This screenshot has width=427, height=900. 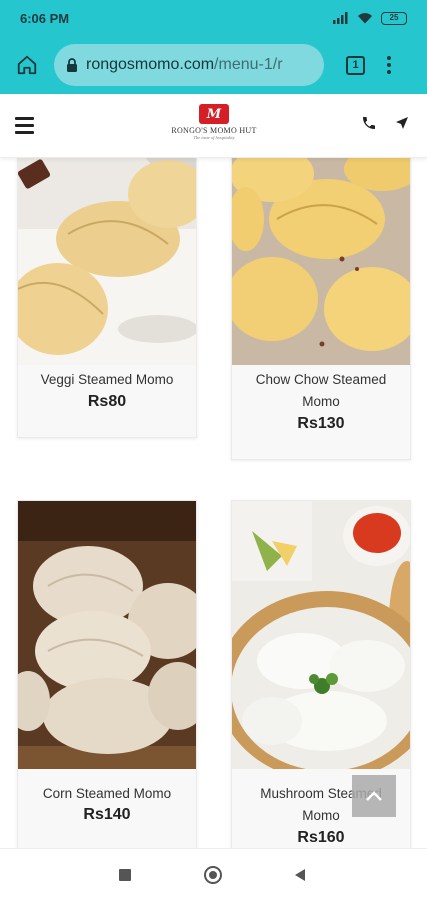 I want to click on tab-count: 1, so click(x=355, y=65).